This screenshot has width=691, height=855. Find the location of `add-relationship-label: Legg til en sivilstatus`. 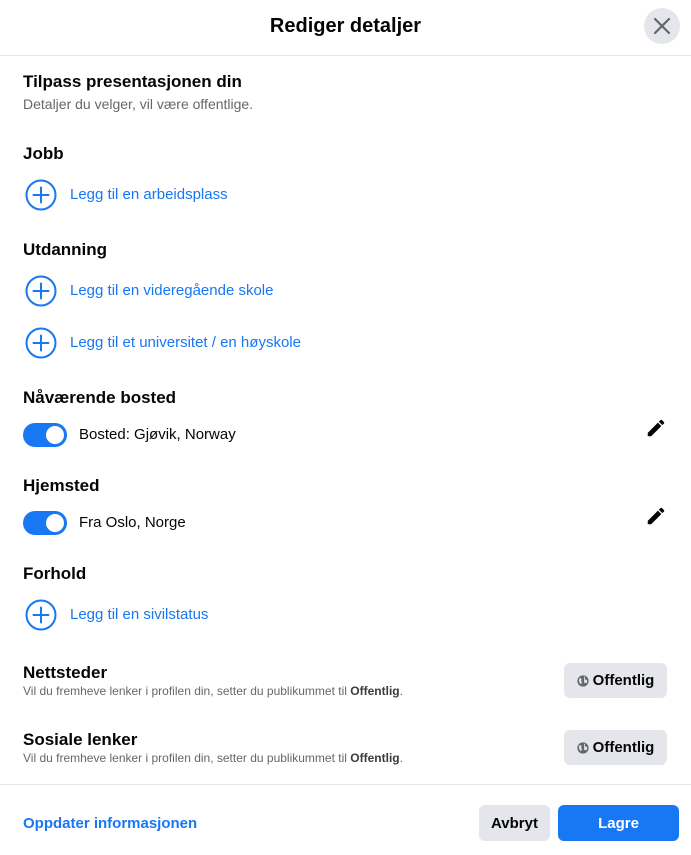

add-relationship-label: Legg til en sivilstatus is located at coordinates (139, 614).